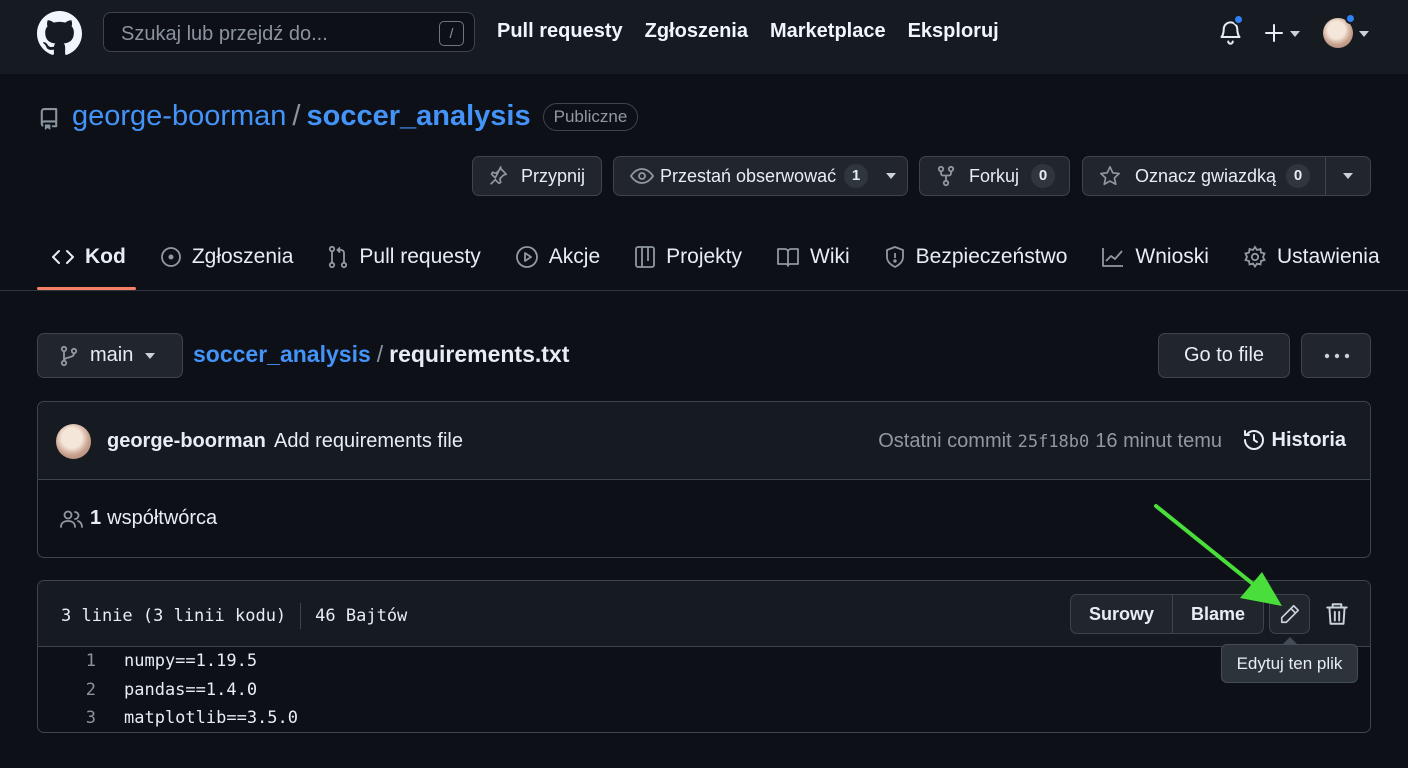  Describe the element at coordinates (418, 116) in the screenshot. I see `repo-name-link: soccer_analysis` at that location.